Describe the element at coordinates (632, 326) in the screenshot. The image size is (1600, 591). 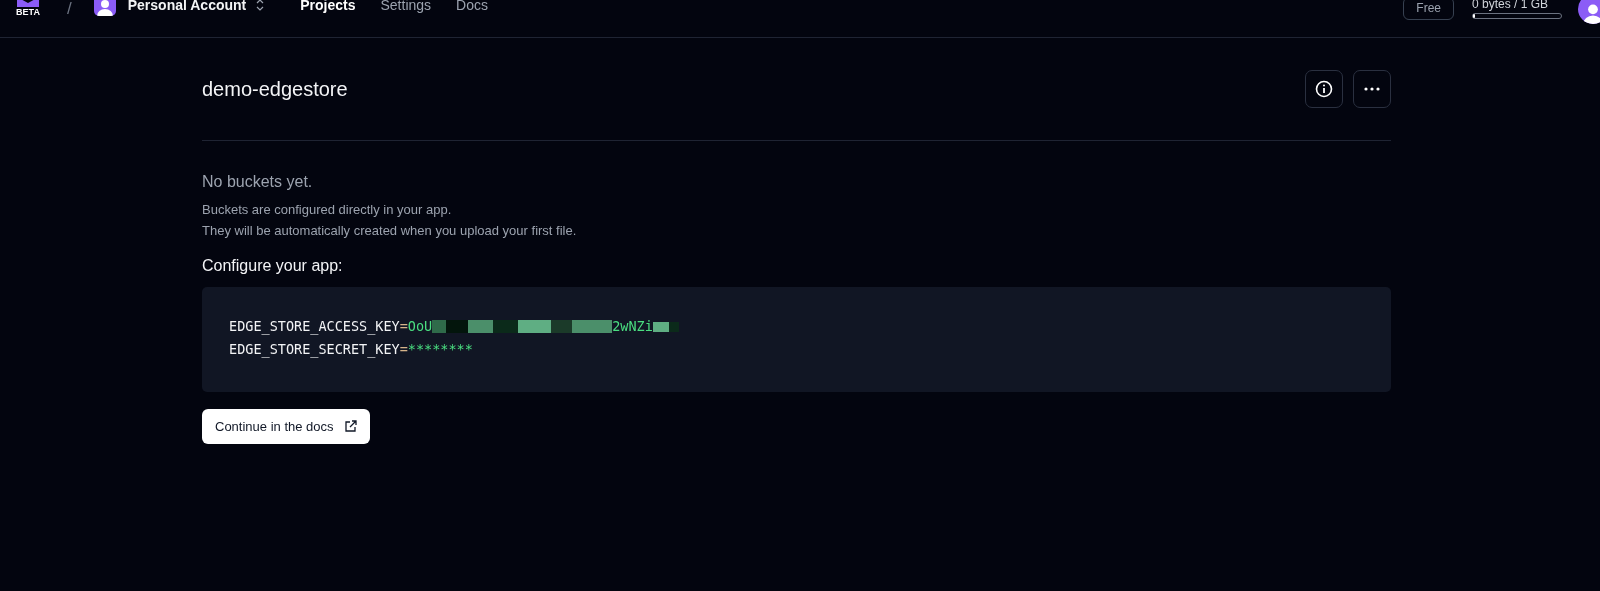
I see `env-var-value: 2wNZi` at that location.